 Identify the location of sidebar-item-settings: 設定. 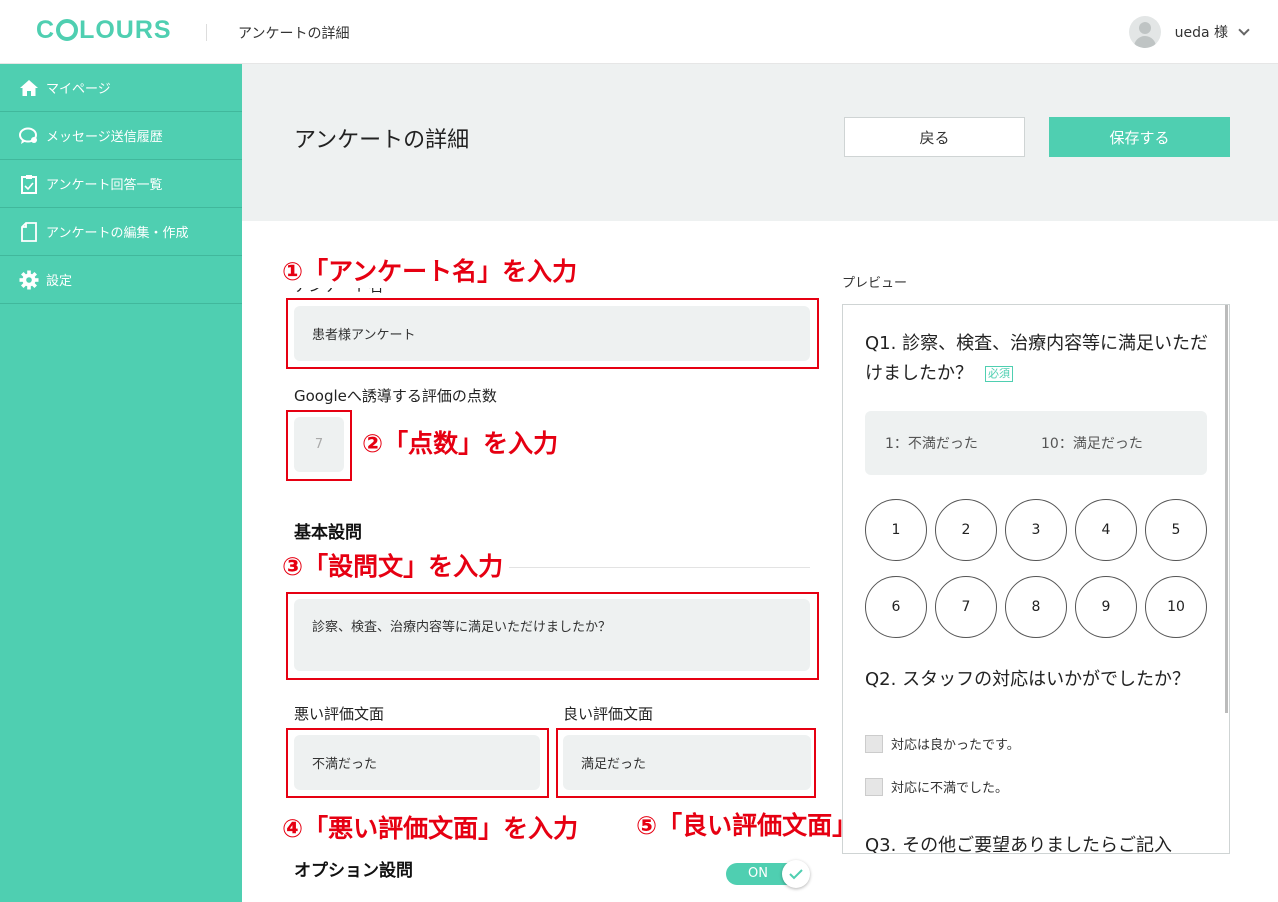
(121, 280).